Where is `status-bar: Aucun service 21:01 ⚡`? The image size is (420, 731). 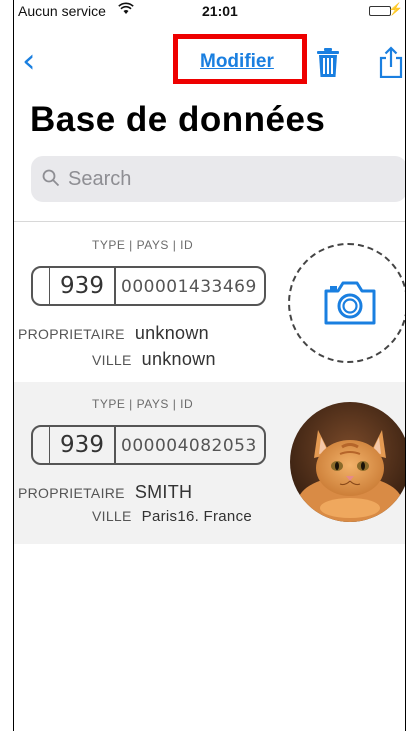 status-bar: Aucun service 21:01 ⚡ is located at coordinates (209, 11).